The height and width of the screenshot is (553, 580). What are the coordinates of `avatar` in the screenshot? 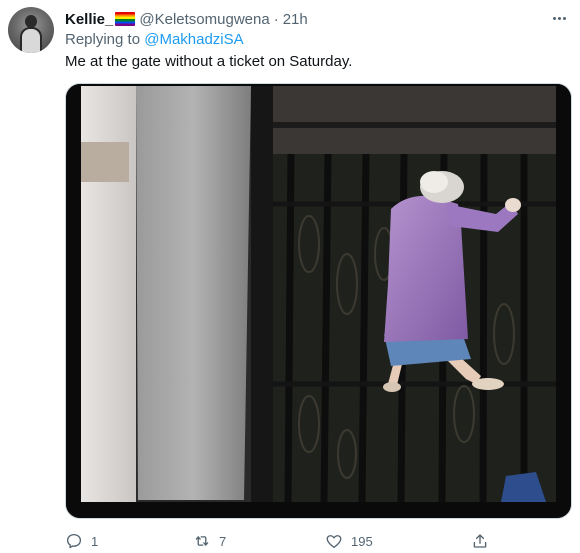 It's located at (31, 30).